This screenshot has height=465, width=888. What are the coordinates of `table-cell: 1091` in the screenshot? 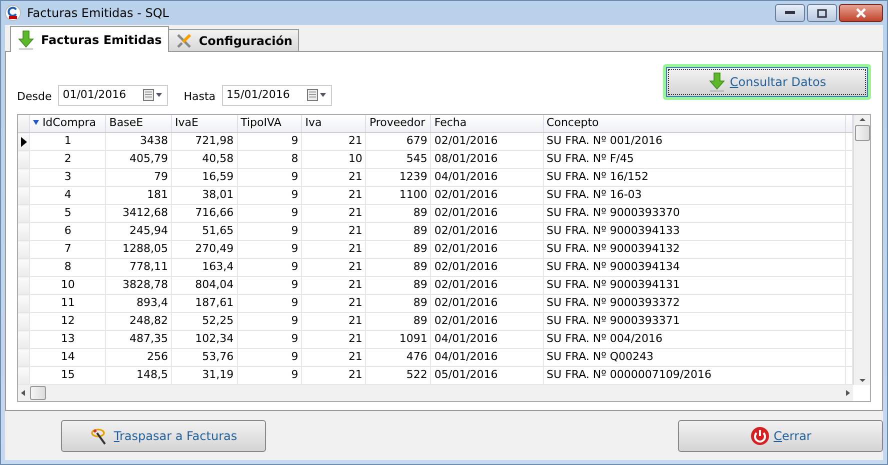 It's located at (398, 339).